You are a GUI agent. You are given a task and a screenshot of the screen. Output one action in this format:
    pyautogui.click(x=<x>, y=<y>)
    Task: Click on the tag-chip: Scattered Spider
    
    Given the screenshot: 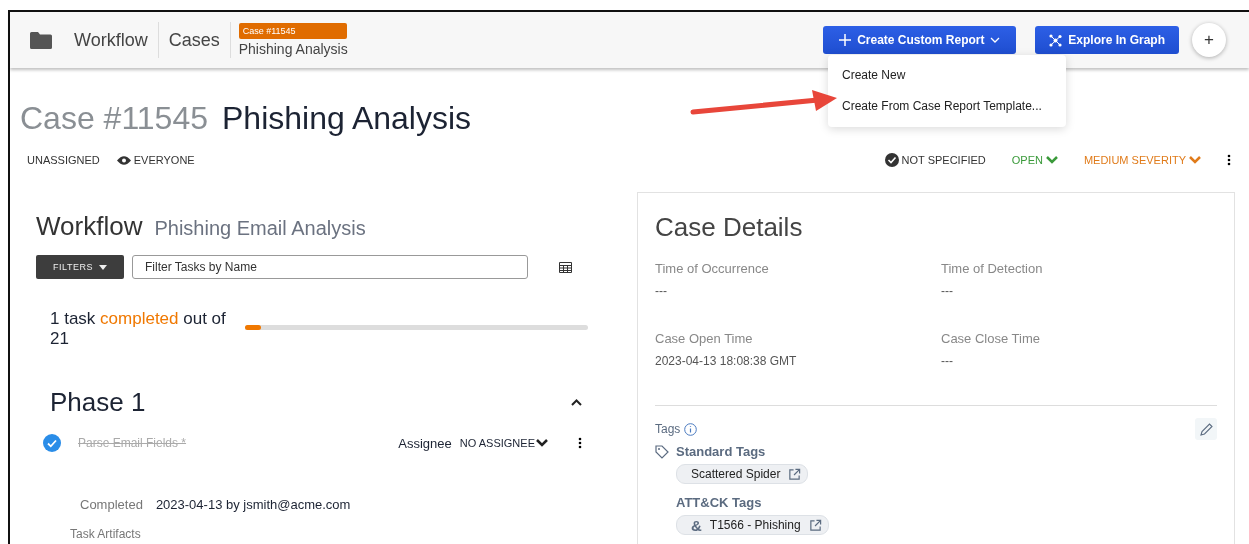 What is the action you would take?
    pyautogui.click(x=742, y=474)
    